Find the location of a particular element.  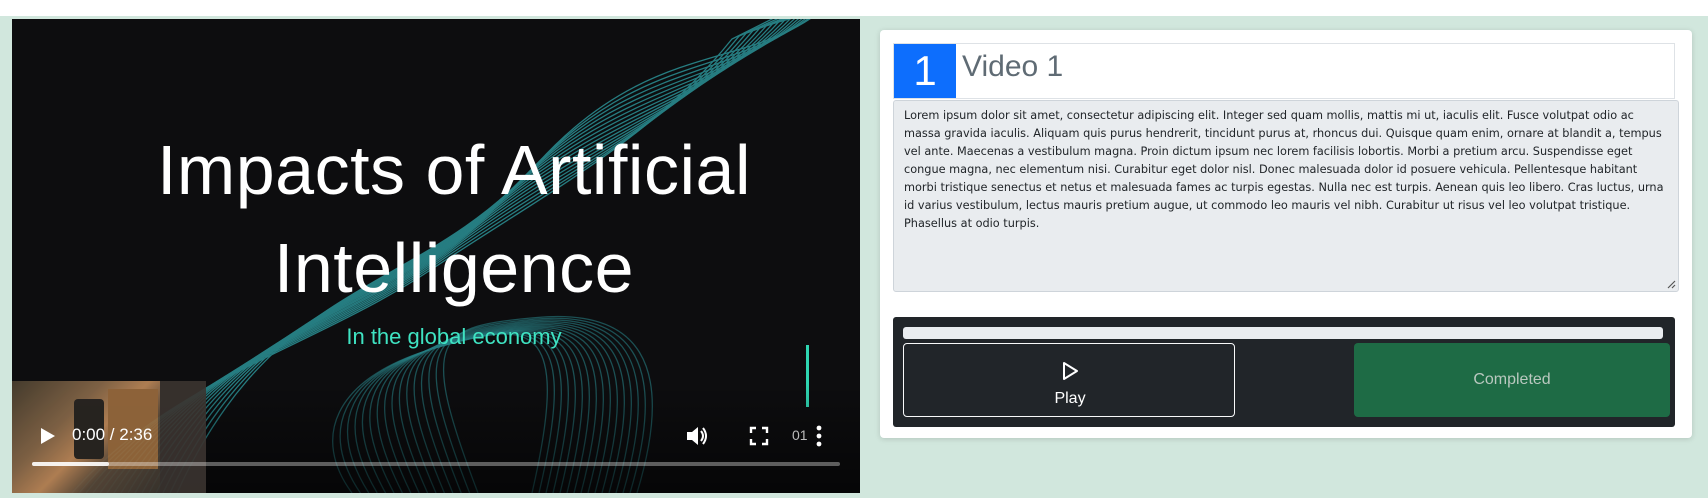

more-vertical-icon is located at coordinates (819, 436).